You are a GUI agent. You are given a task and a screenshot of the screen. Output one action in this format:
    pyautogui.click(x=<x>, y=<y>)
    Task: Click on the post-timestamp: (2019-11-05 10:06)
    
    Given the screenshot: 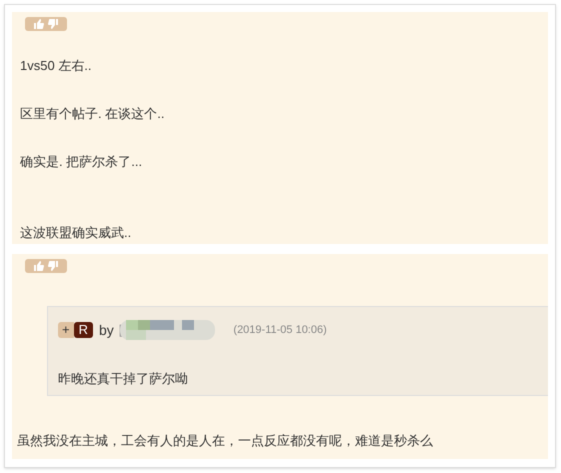 What is the action you would take?
    pyautogui.click(x=280, y=330)
    